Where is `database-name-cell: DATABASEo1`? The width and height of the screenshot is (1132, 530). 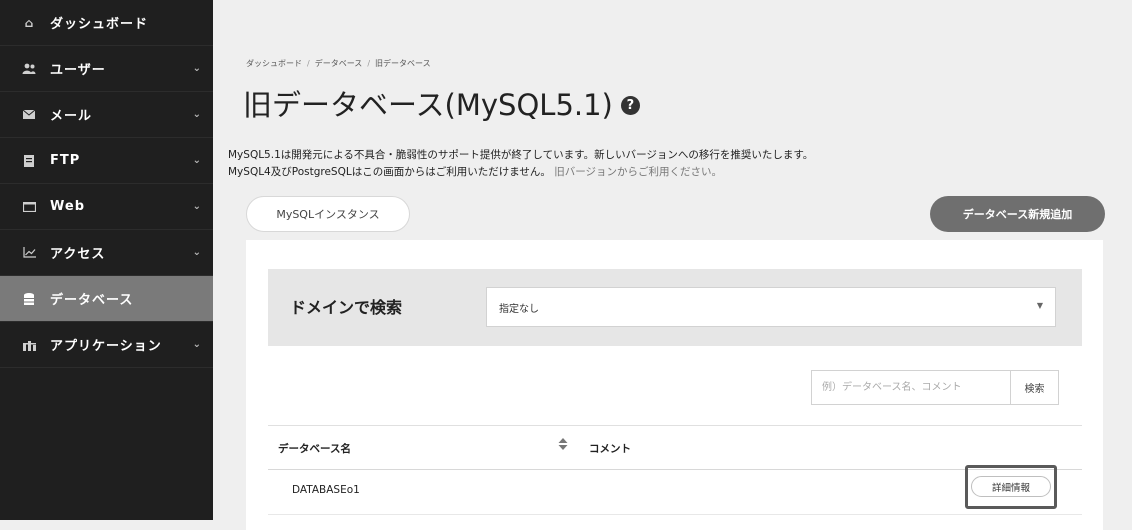
database-name-cell: DATABASEo1 is located at coordinates (326, 490).